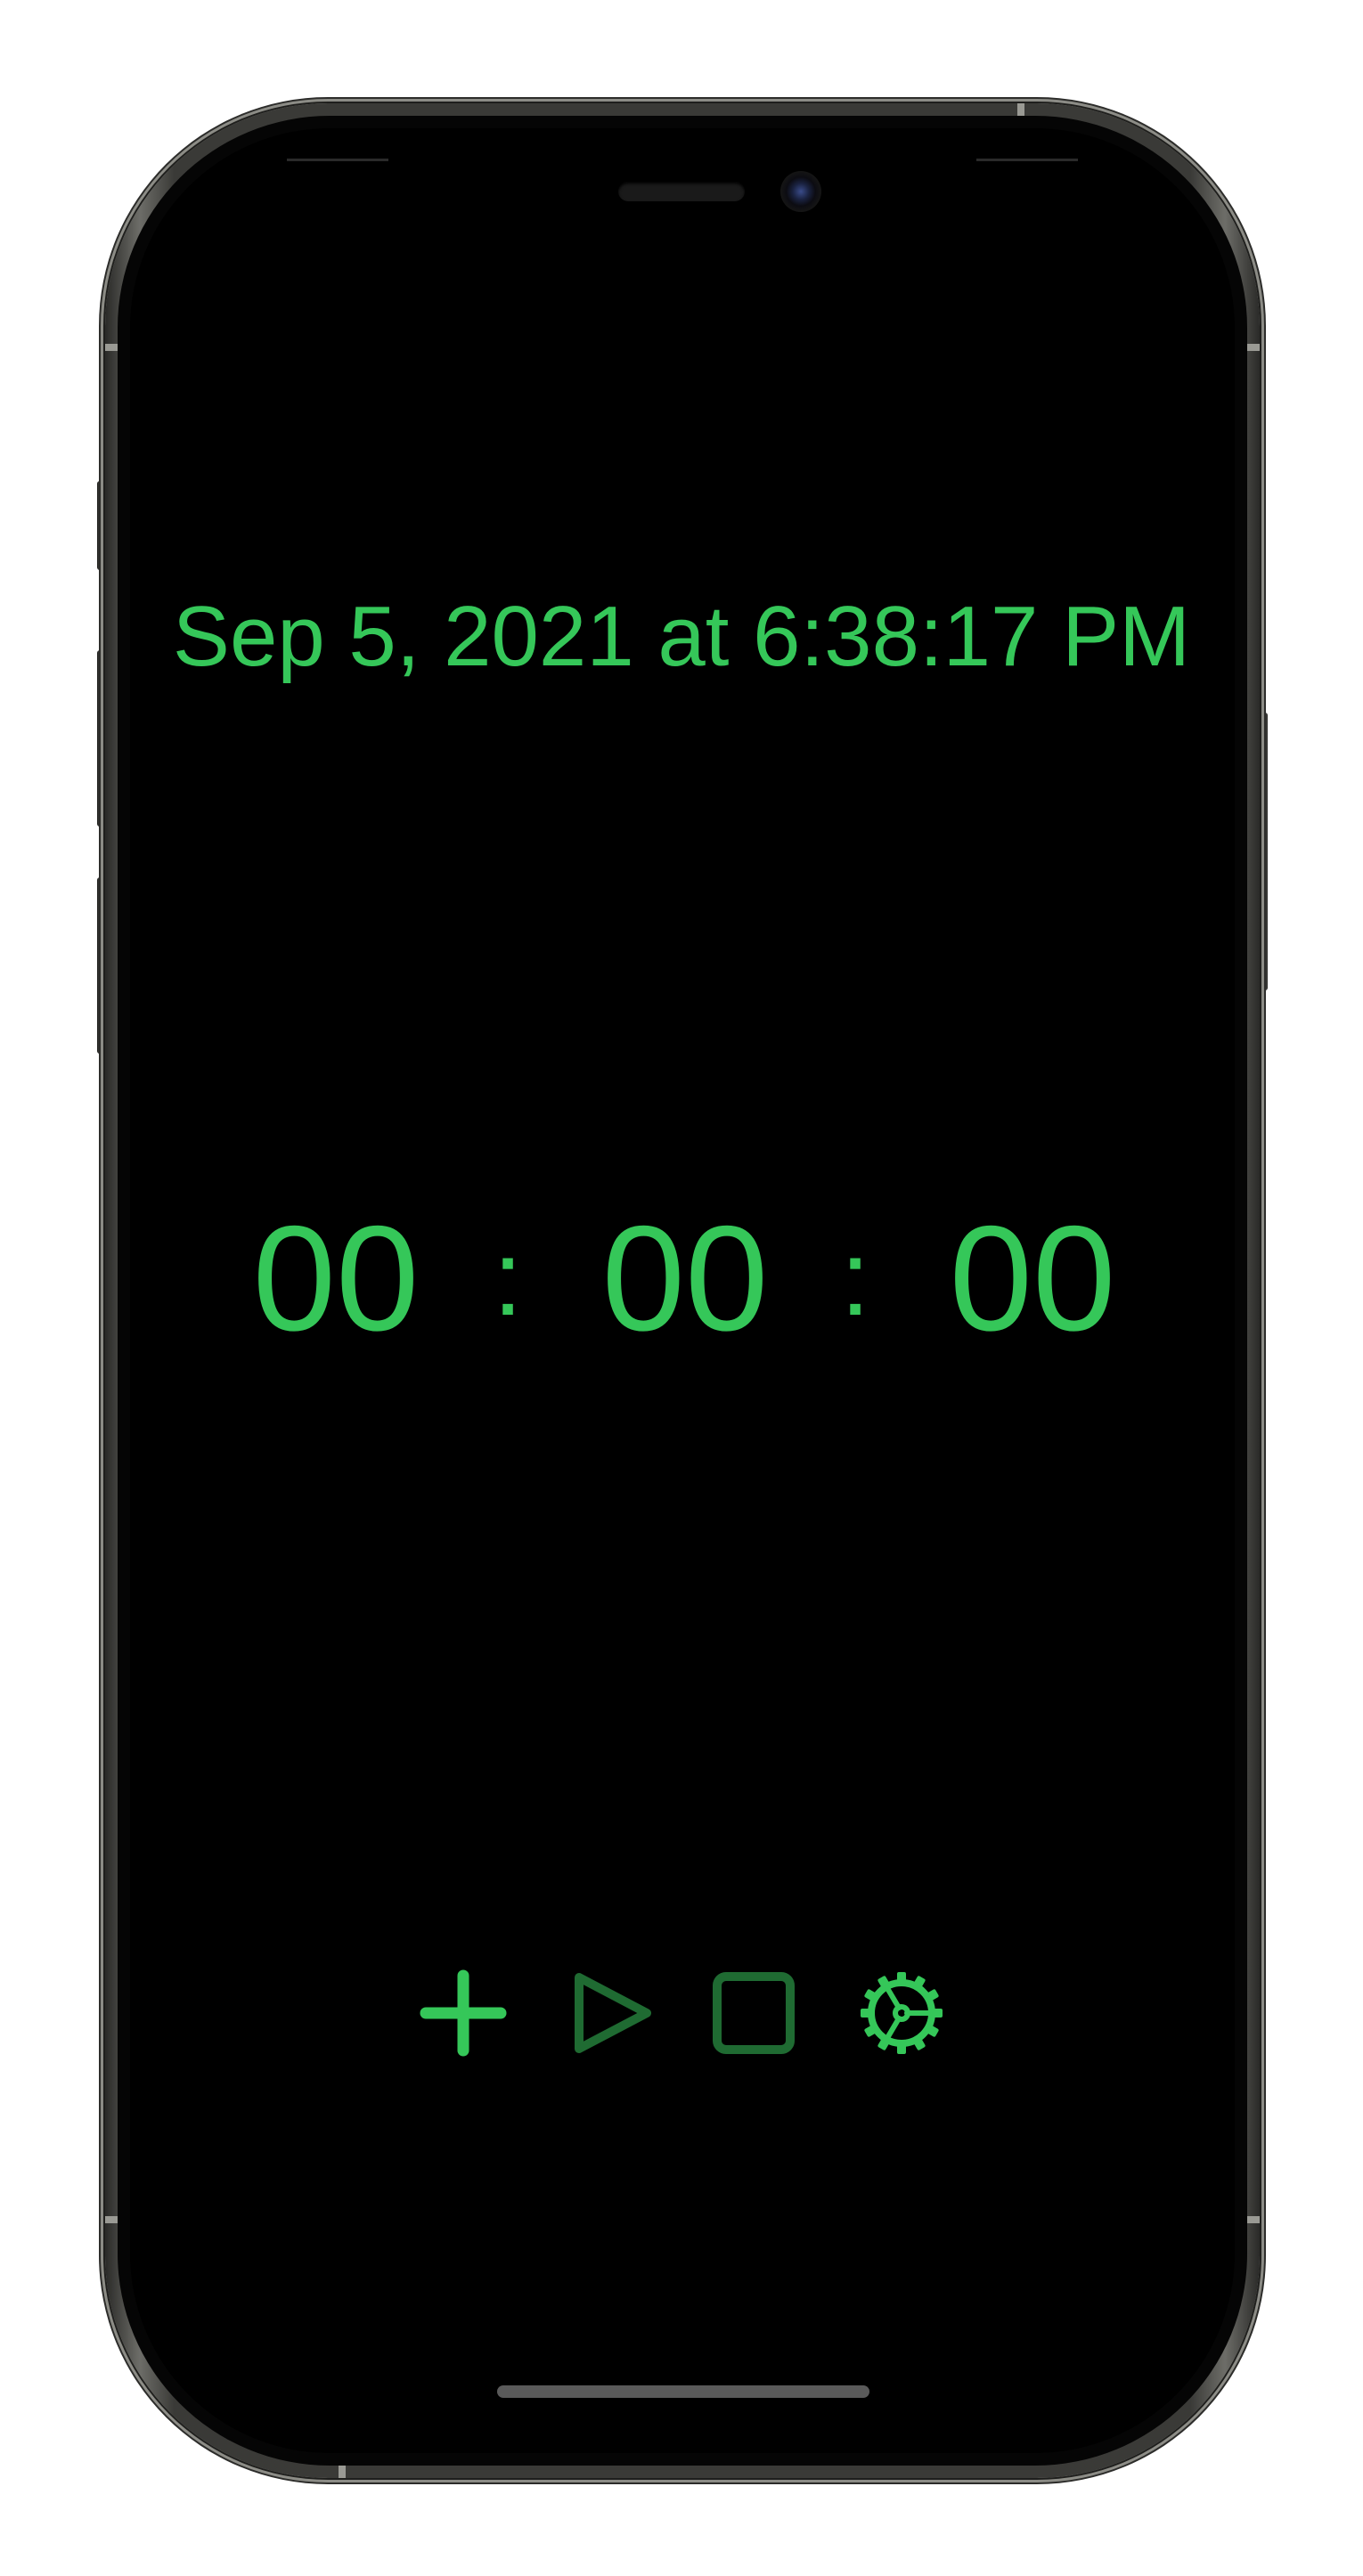  I want to click on power-button, so click(1264, 851).